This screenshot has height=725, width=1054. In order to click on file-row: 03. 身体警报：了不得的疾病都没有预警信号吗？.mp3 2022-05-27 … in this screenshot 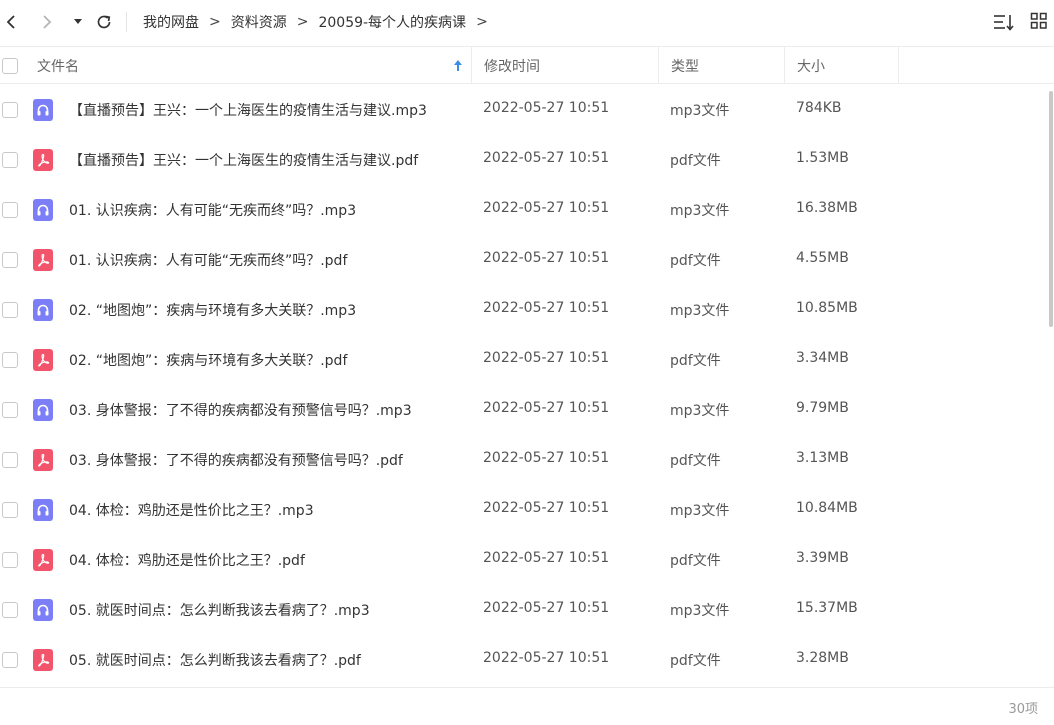, I will do `click(525, 410)`.